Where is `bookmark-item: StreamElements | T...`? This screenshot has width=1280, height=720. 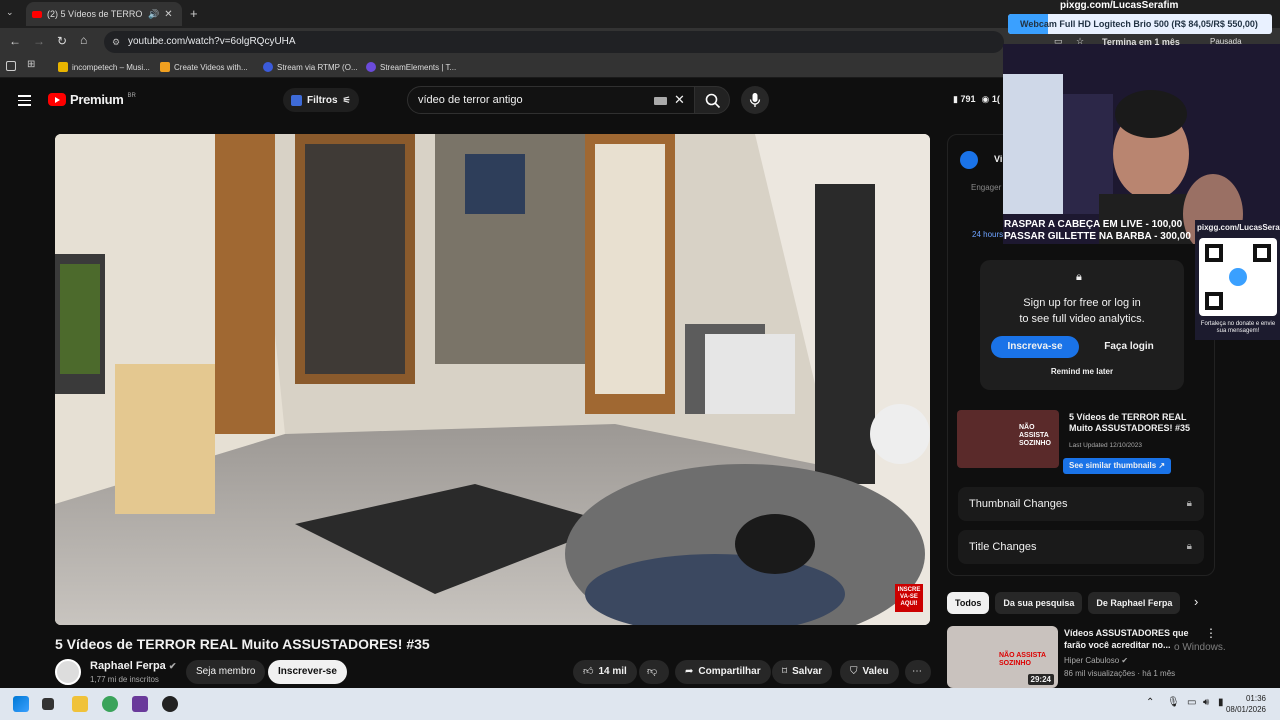 bookmark-item: StreamElements | T... is located at coordinates (411, 67).